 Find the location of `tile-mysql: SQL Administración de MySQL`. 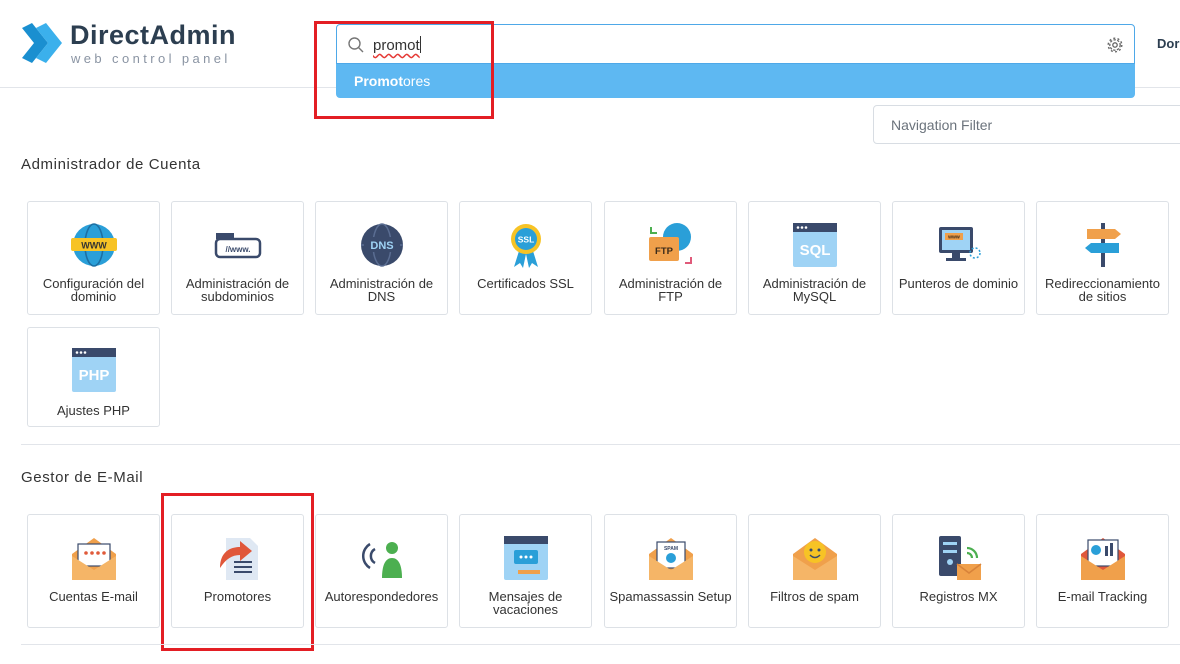

tile-mysql: SQL Administración de MySQL is located at coordinates (814, 258).